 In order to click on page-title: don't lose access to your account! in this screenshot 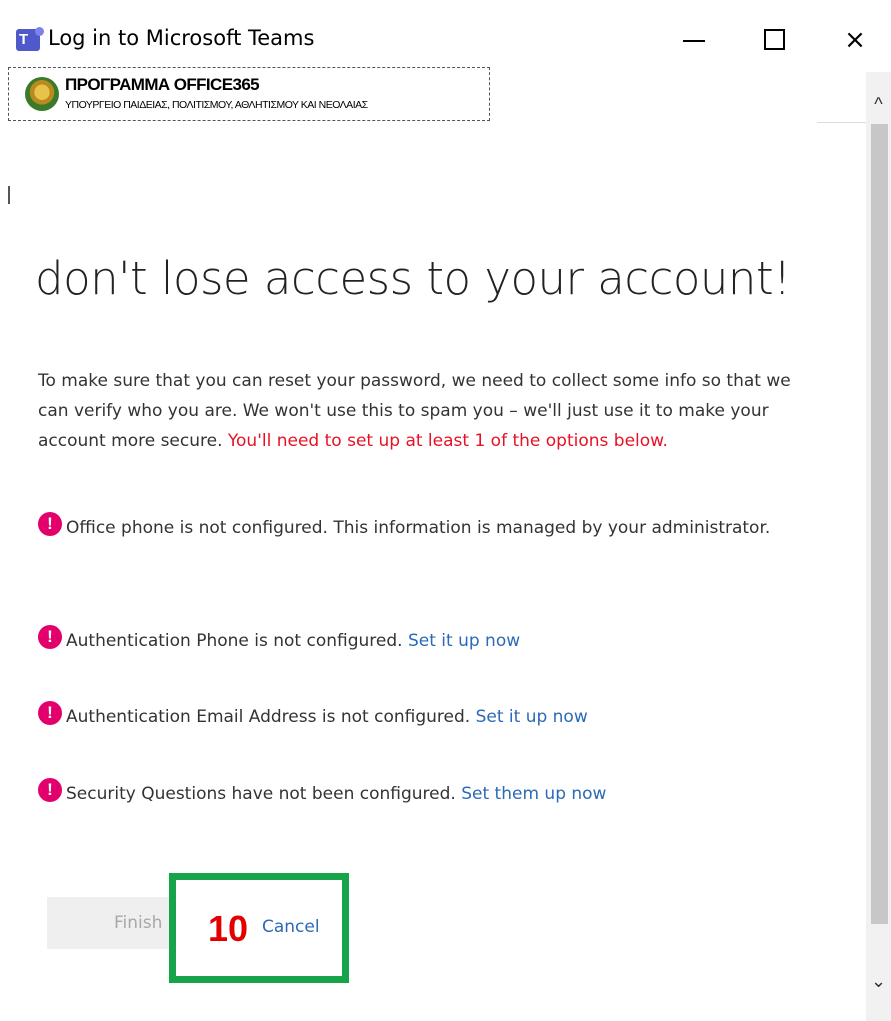, I will do `click(413, 278)`.